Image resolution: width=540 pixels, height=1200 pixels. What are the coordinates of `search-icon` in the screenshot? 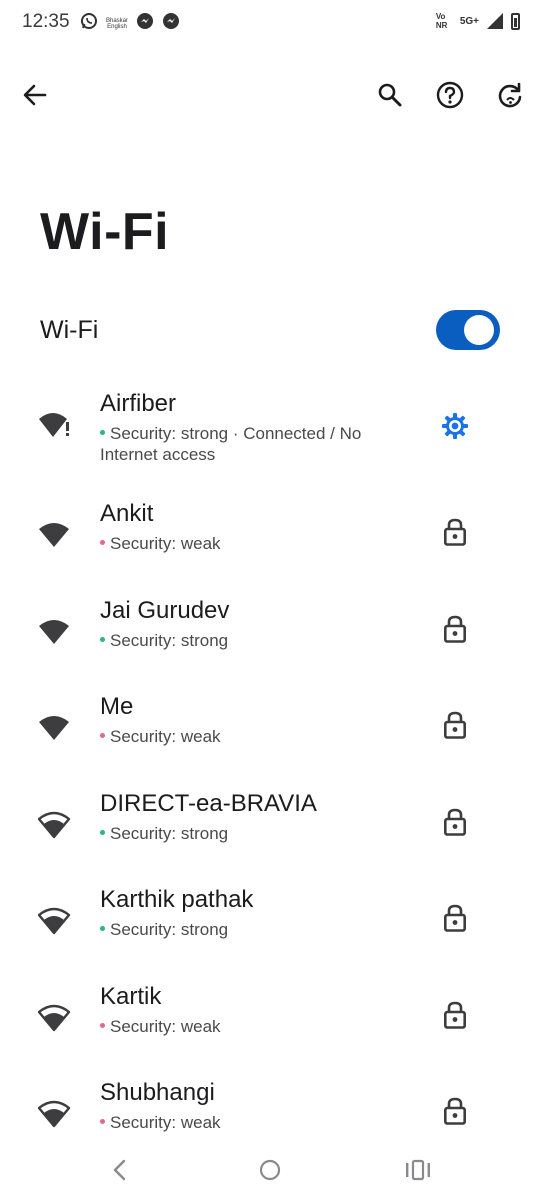 It's located at (390, 95).